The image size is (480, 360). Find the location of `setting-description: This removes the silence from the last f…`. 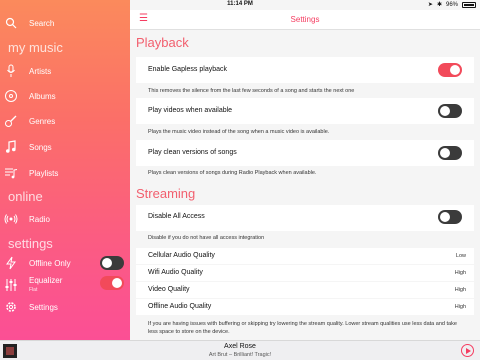

setting-description: This removes the silence from the last f… is located at coordinates (251, 91).